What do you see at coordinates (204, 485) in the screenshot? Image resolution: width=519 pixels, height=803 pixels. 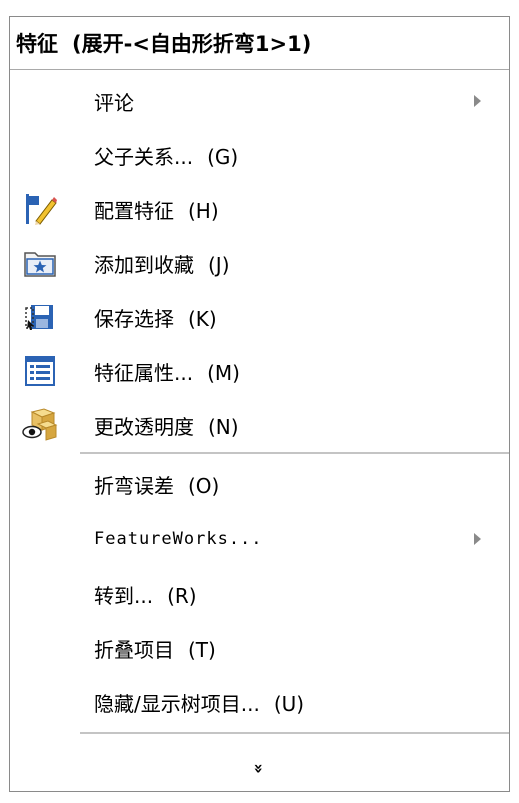 I see `menu-item-shortcut: (O)` at bounding box center [204, 485].